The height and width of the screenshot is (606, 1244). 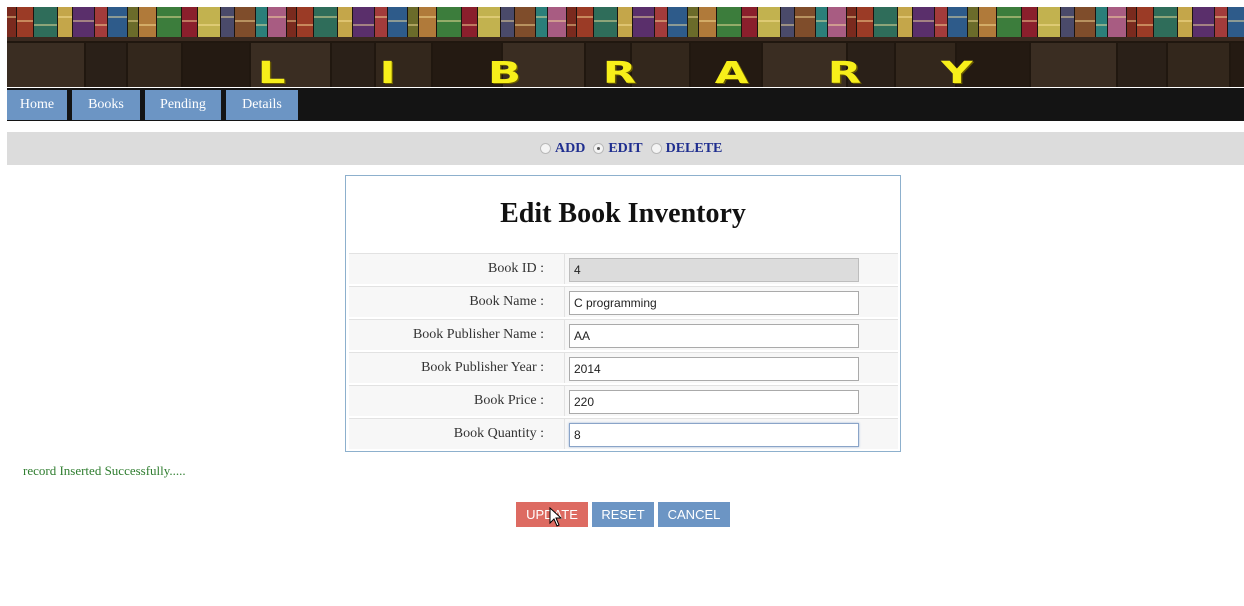 I want to click on mode-add-option: ADD, so click(x=562, y=149).